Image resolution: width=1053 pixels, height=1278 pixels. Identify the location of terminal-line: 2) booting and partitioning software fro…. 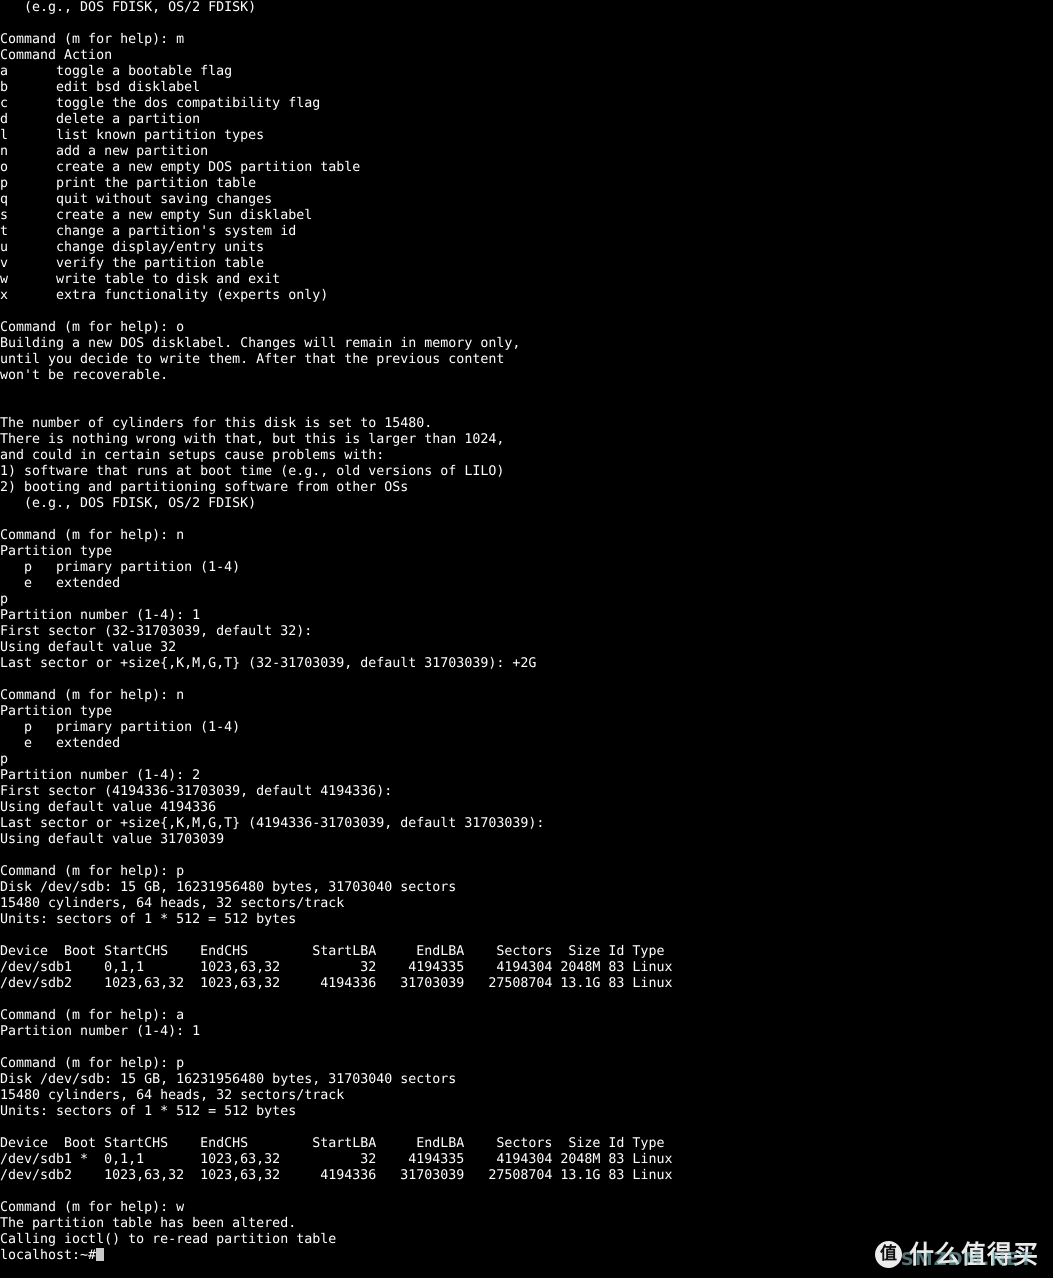
(204, 487).